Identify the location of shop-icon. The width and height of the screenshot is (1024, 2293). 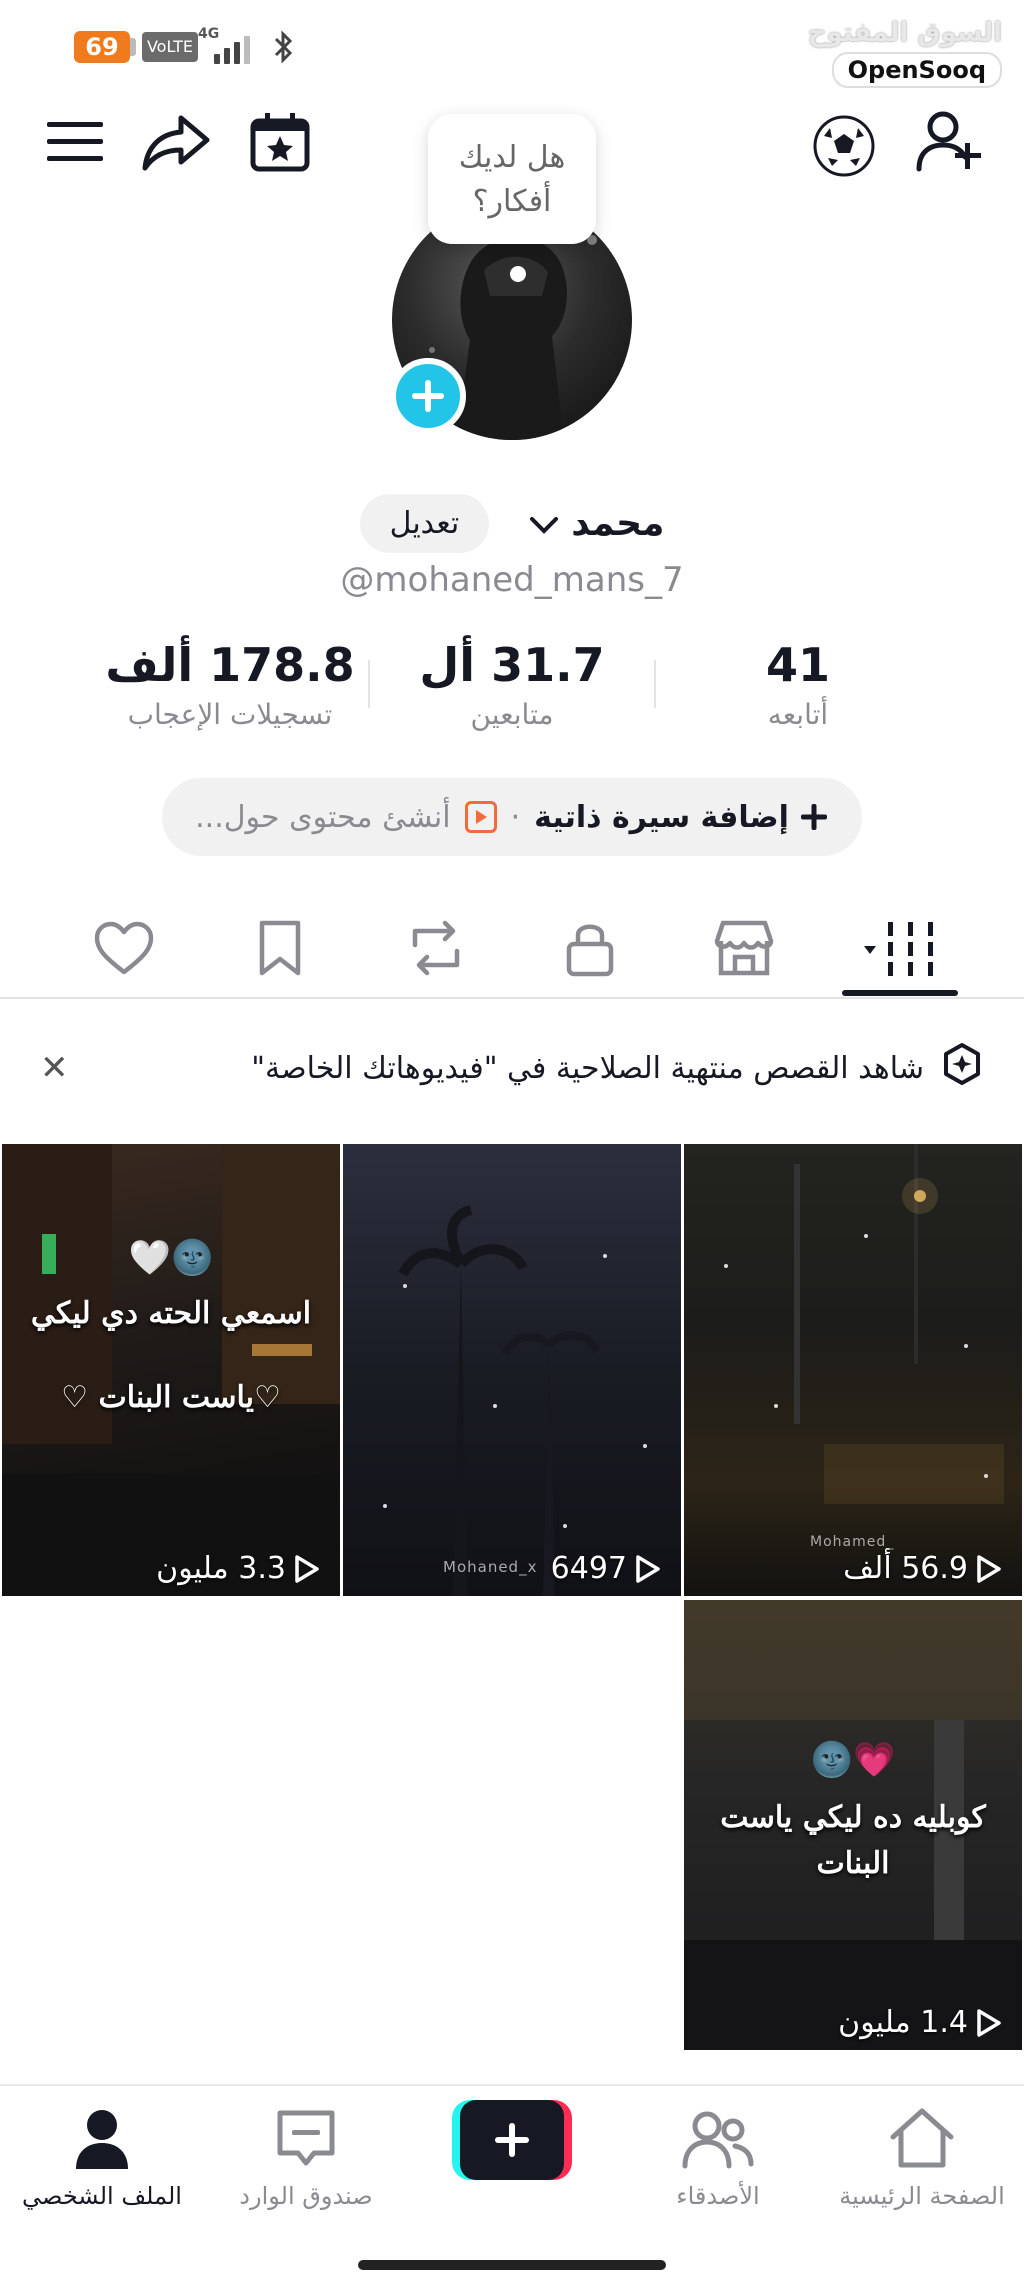
(744, 948).